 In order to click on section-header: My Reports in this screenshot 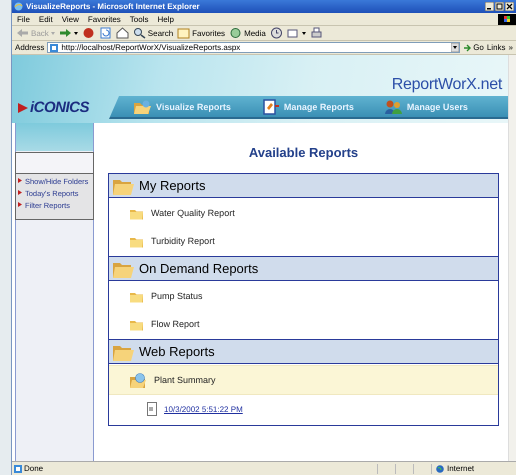, I will do `click(303, 185)`.